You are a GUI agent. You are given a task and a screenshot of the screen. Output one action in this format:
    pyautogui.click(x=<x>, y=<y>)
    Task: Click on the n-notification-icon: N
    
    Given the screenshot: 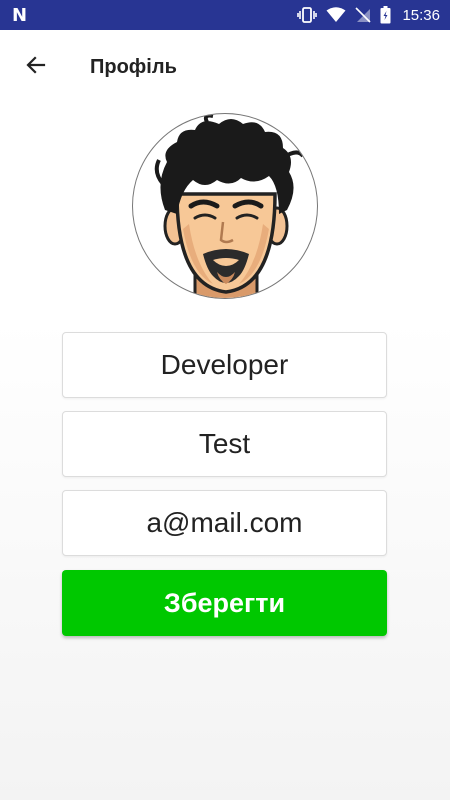 What is the action you would take?
    pyautogui.click(x=20, y=15)
    